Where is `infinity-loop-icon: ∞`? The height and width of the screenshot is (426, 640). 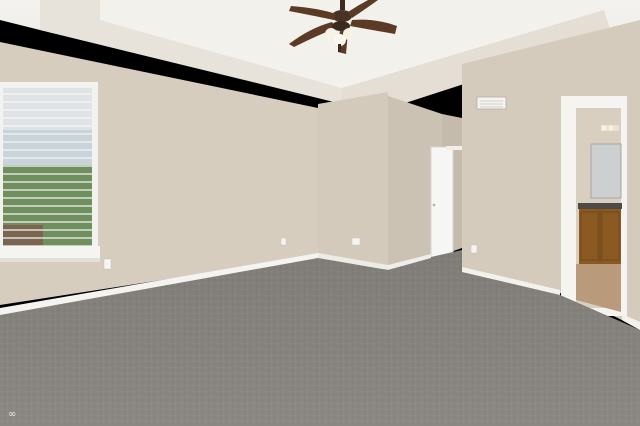
infinity-loop-icon: ∞ is located at coordinates (12, 414).